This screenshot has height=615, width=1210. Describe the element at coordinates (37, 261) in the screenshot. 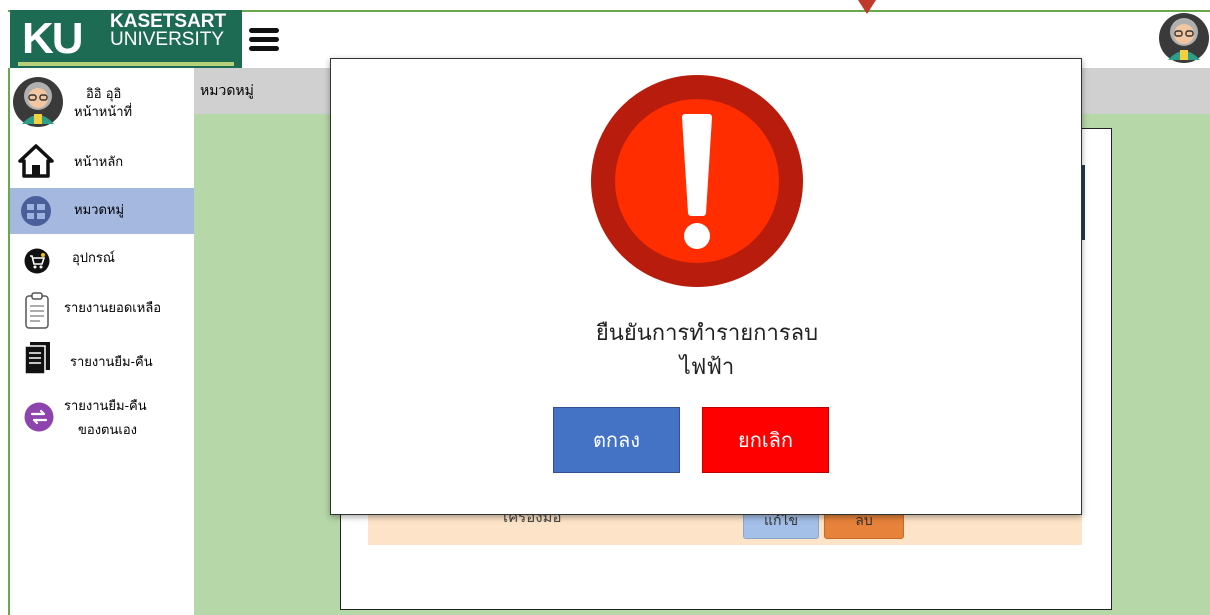

I see `cart-icon` at that location.